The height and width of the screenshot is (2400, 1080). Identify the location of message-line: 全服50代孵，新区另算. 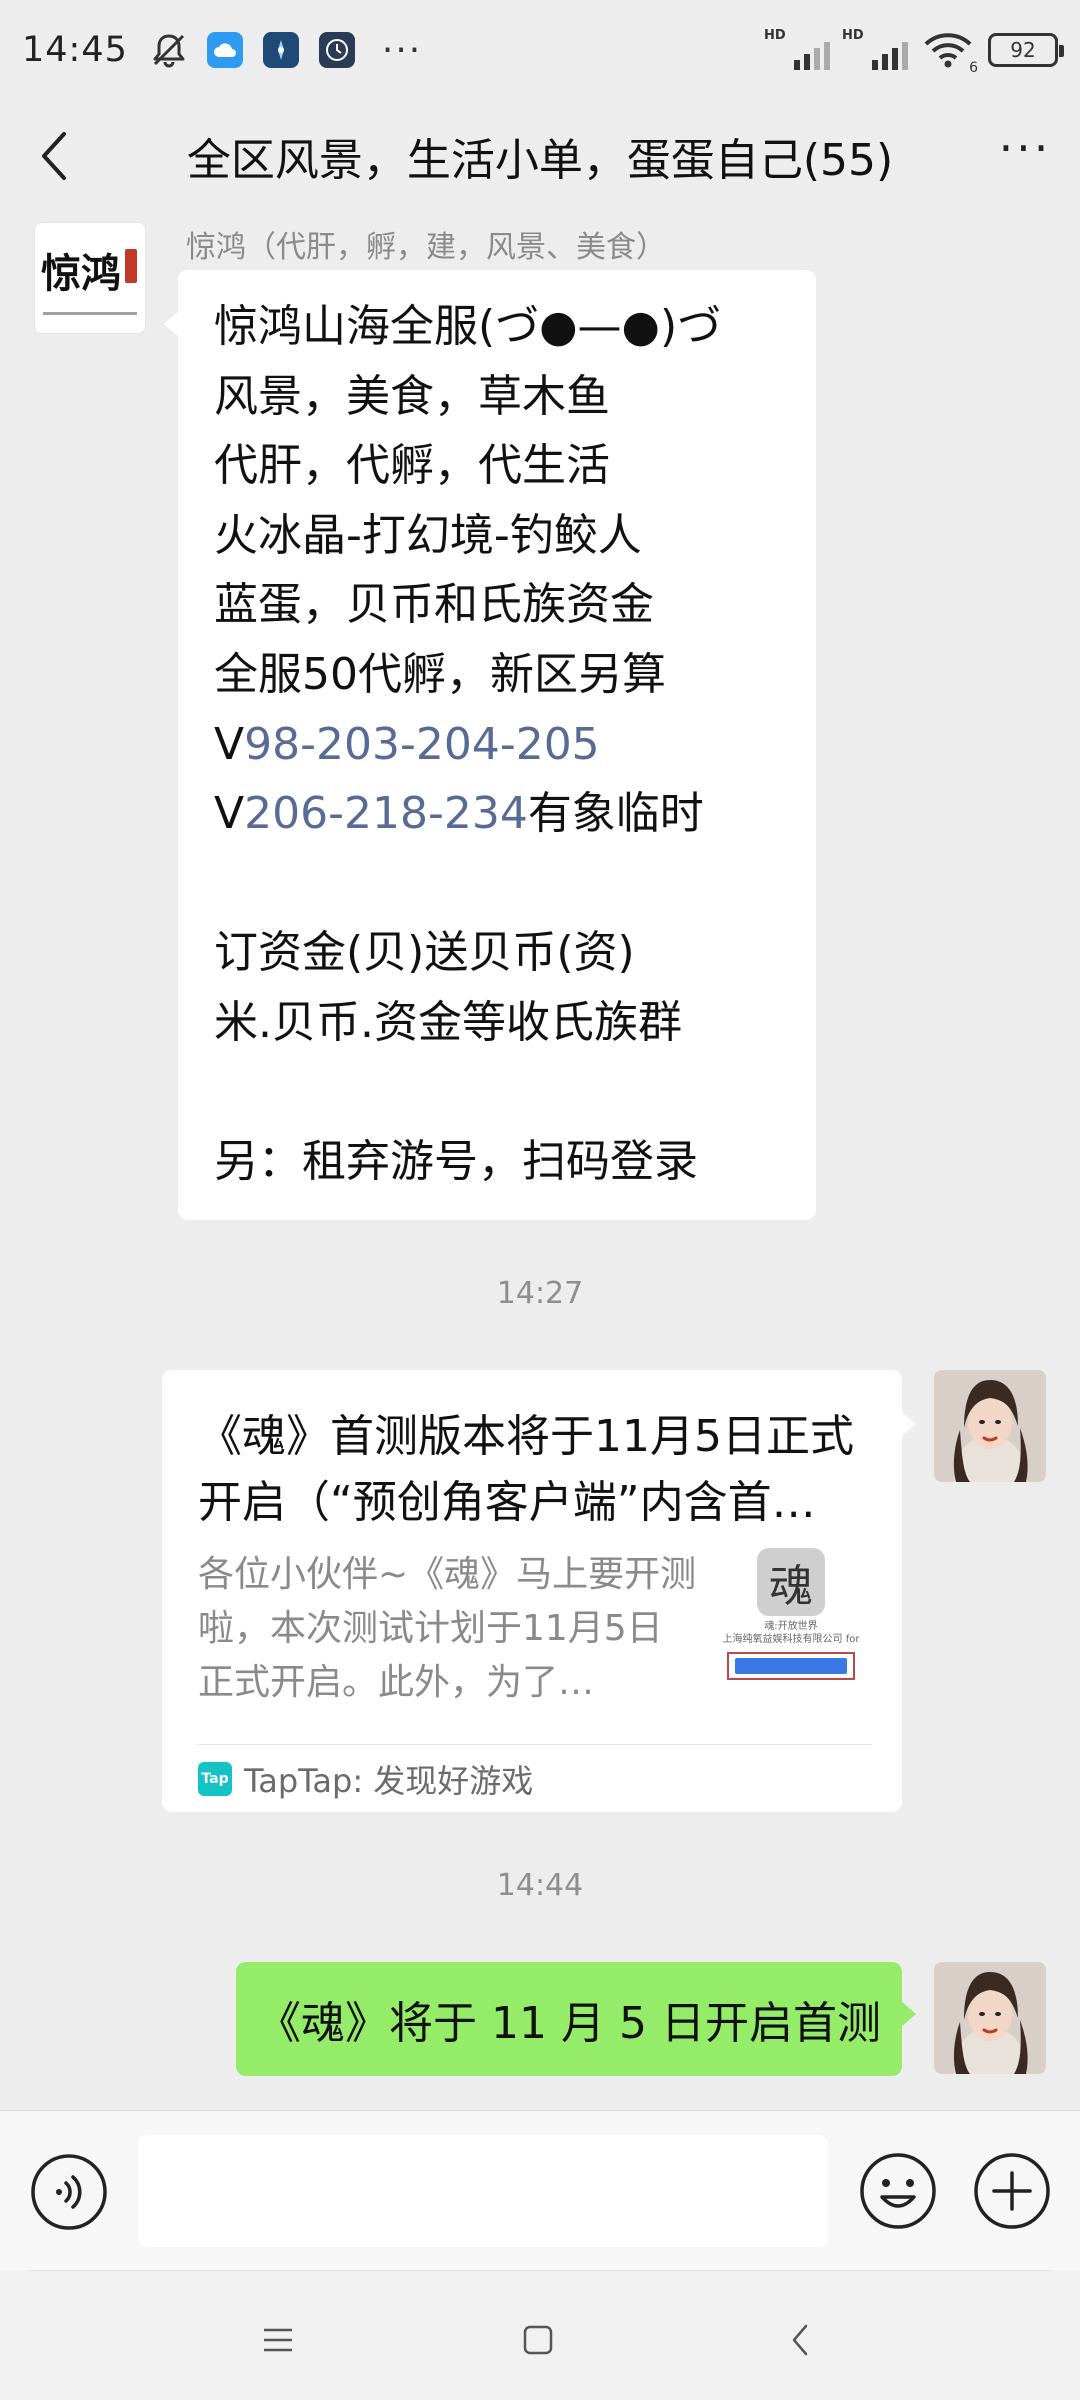
(440, 674).